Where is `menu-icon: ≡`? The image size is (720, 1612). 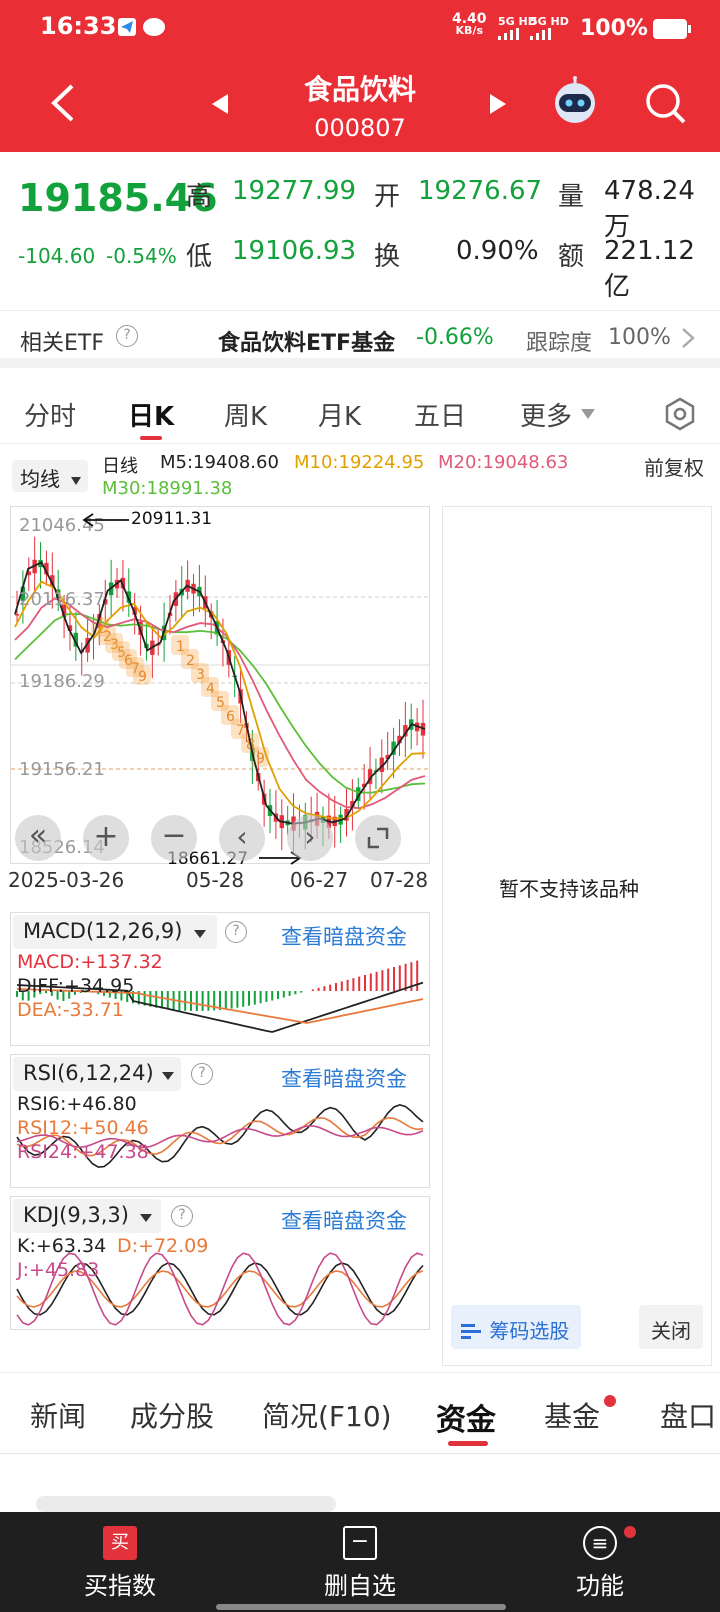 menu-icon: ≡ is located at coordinates (600, 1543).